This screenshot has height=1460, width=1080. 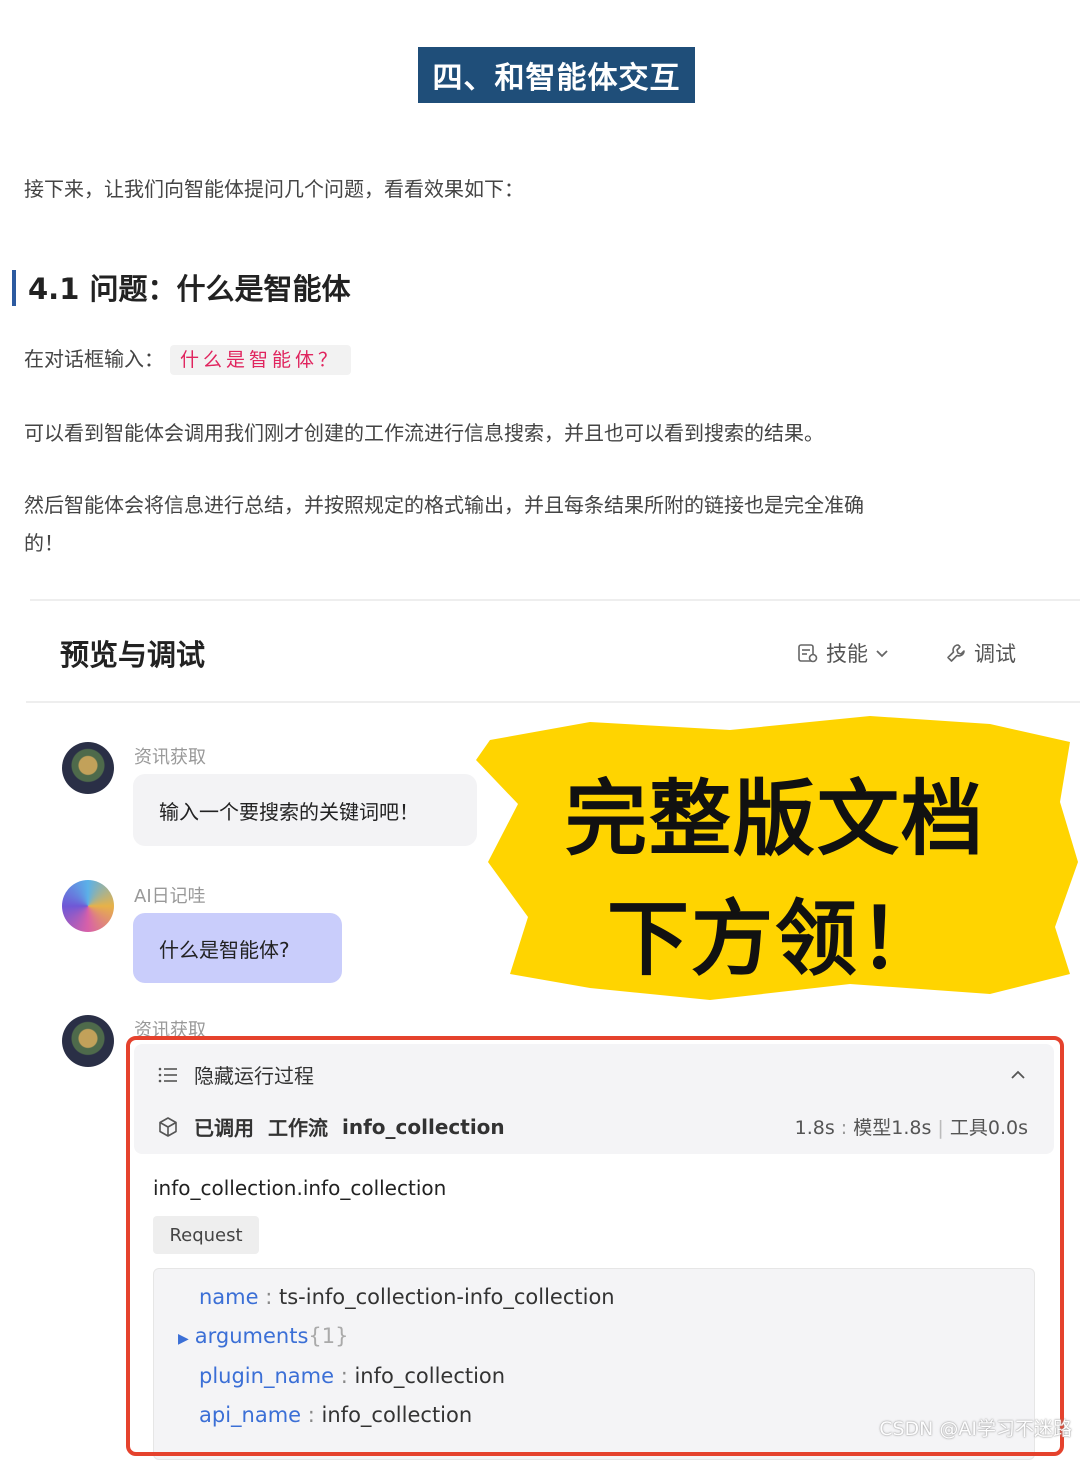 What do you see at coordinates (774, 939) in the screenshot?
I see `promo-line-2: 下方领！` at bounding box center [774, 939].